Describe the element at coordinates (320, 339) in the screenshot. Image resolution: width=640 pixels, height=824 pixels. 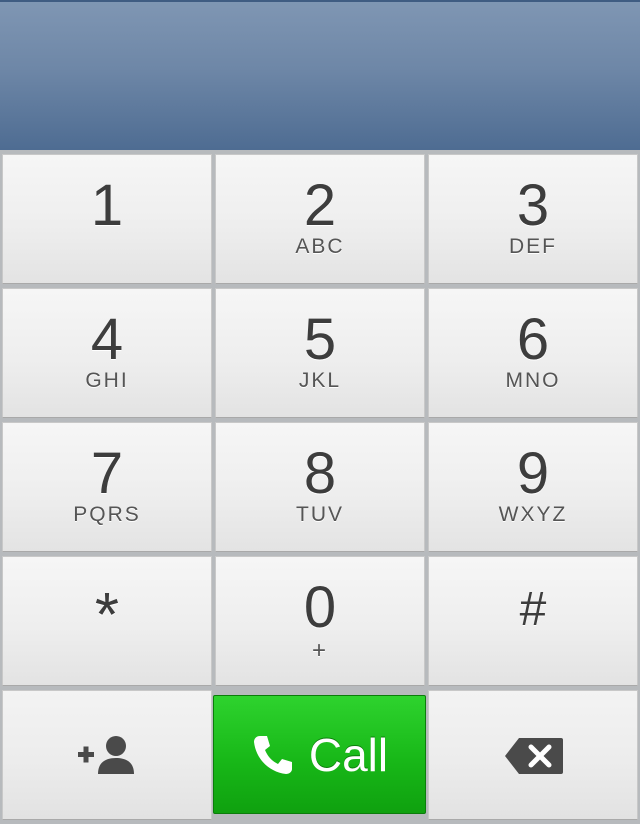
I see `key-digit: 5` at that location.